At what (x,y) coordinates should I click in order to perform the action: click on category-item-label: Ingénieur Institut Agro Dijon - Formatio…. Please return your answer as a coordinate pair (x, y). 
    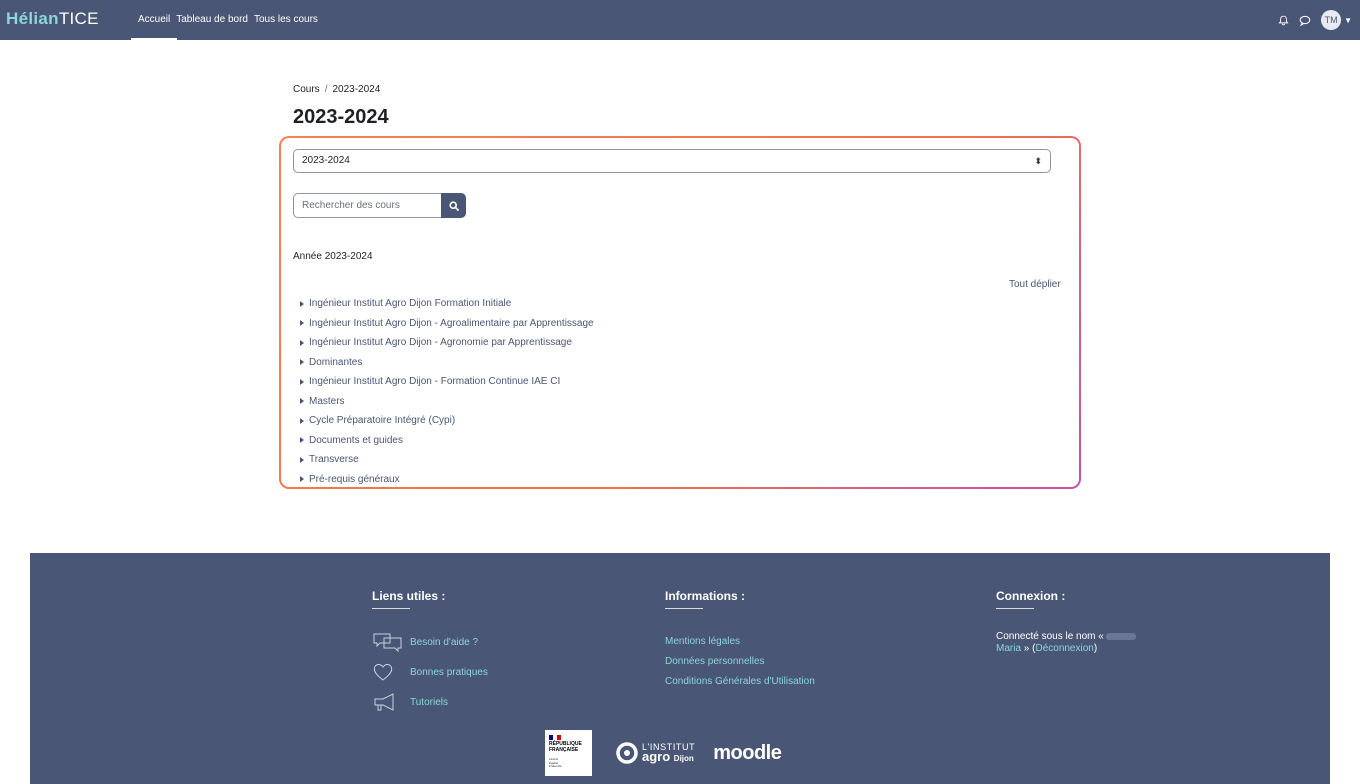
    Looking at the image, I should click on (435, 381).